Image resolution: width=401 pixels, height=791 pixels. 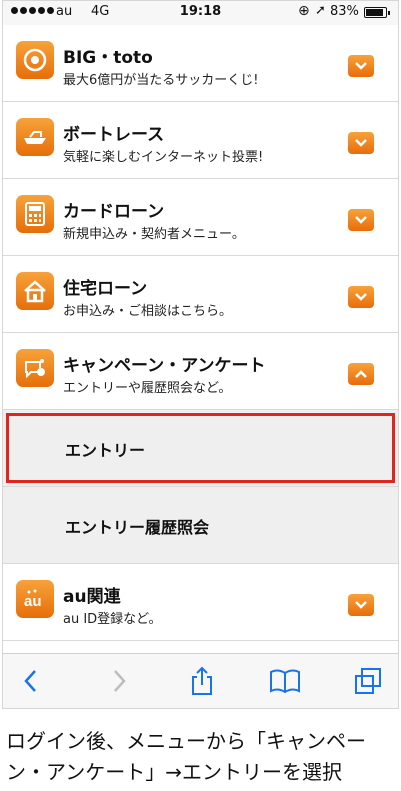 What do you see at coordinates (361, 374) in the screenshot?
I see `chevron-up-icon` at bounding box center [361, 374].